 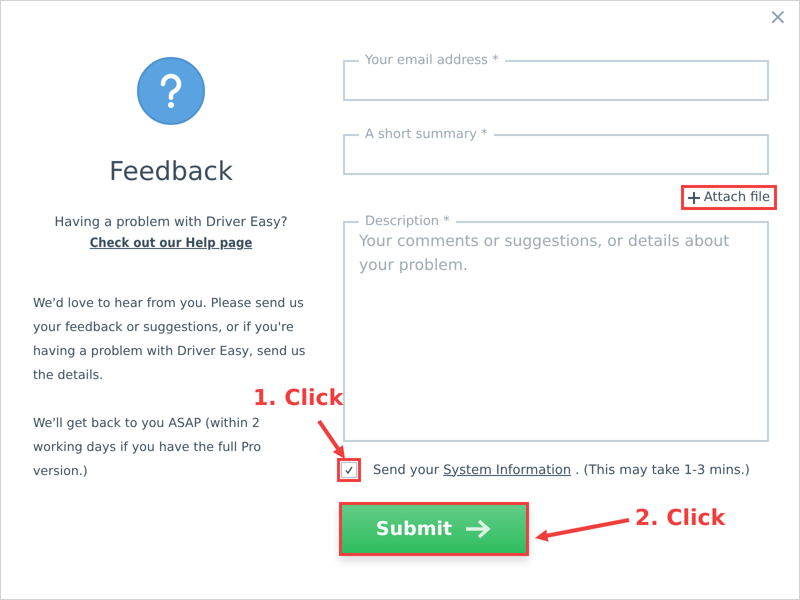 What do you see at coordinates (298, 398) in the screenshot?
I see `annotation-label: 1. Click` at bounding box center [298, 398].